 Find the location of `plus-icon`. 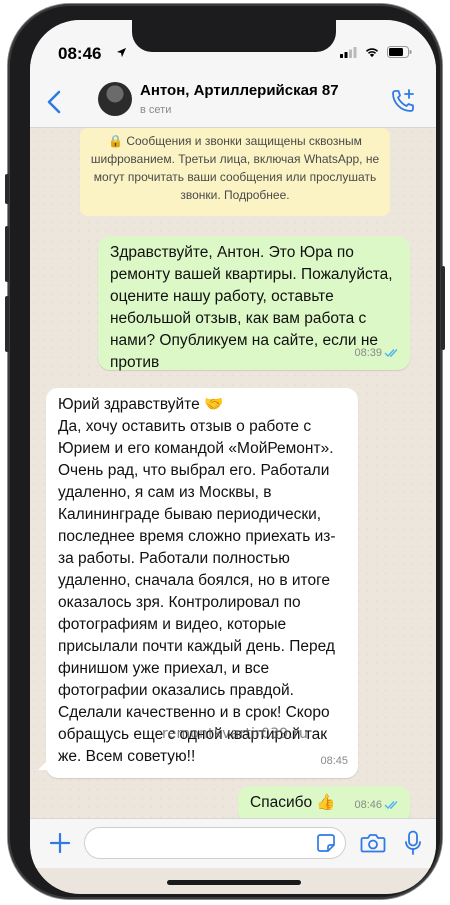

plus-icon is located at coordinates (60, 843).